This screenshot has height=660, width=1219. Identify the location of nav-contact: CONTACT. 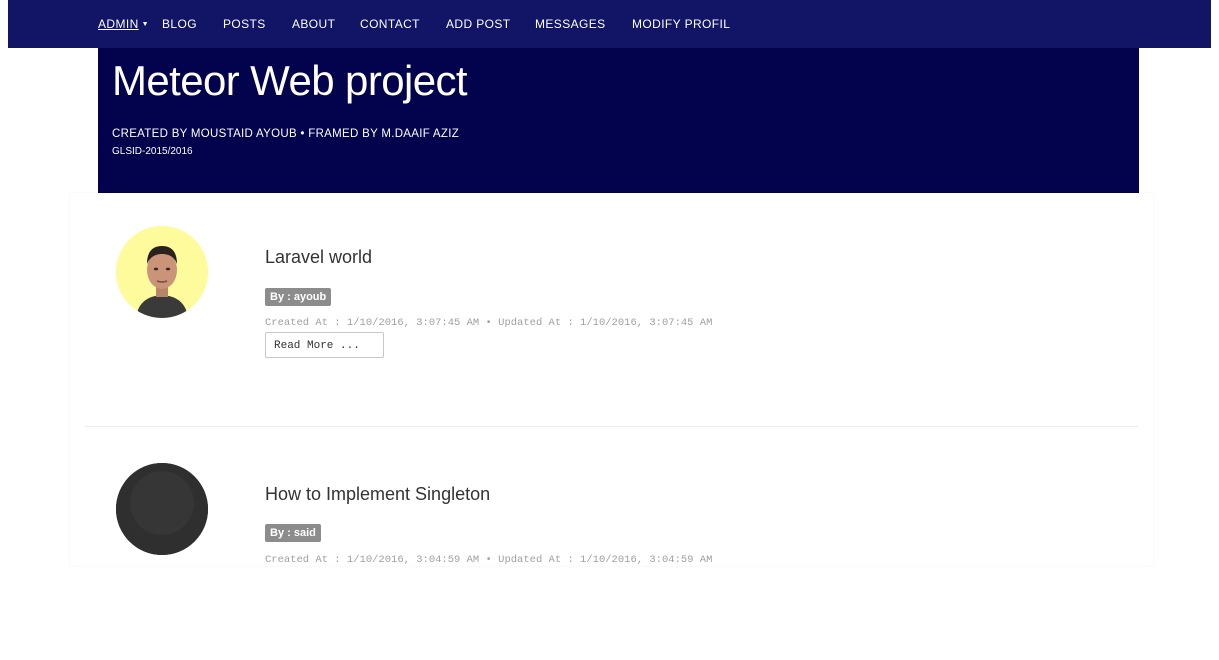
(390, 24).